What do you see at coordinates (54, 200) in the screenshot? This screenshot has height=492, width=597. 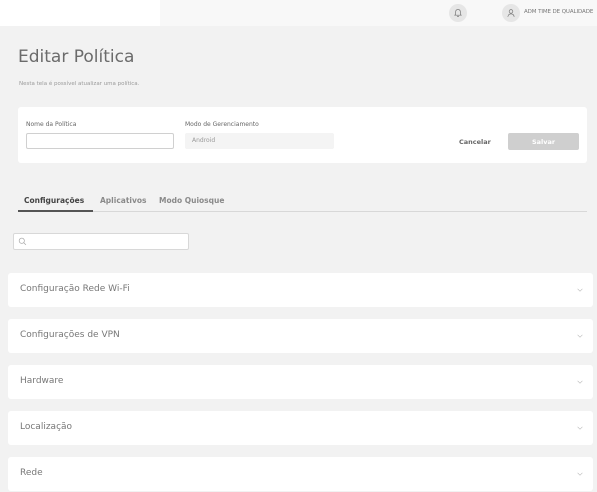 I see `tab-configuracoes: Configurações` at bounding box center [54, 200].